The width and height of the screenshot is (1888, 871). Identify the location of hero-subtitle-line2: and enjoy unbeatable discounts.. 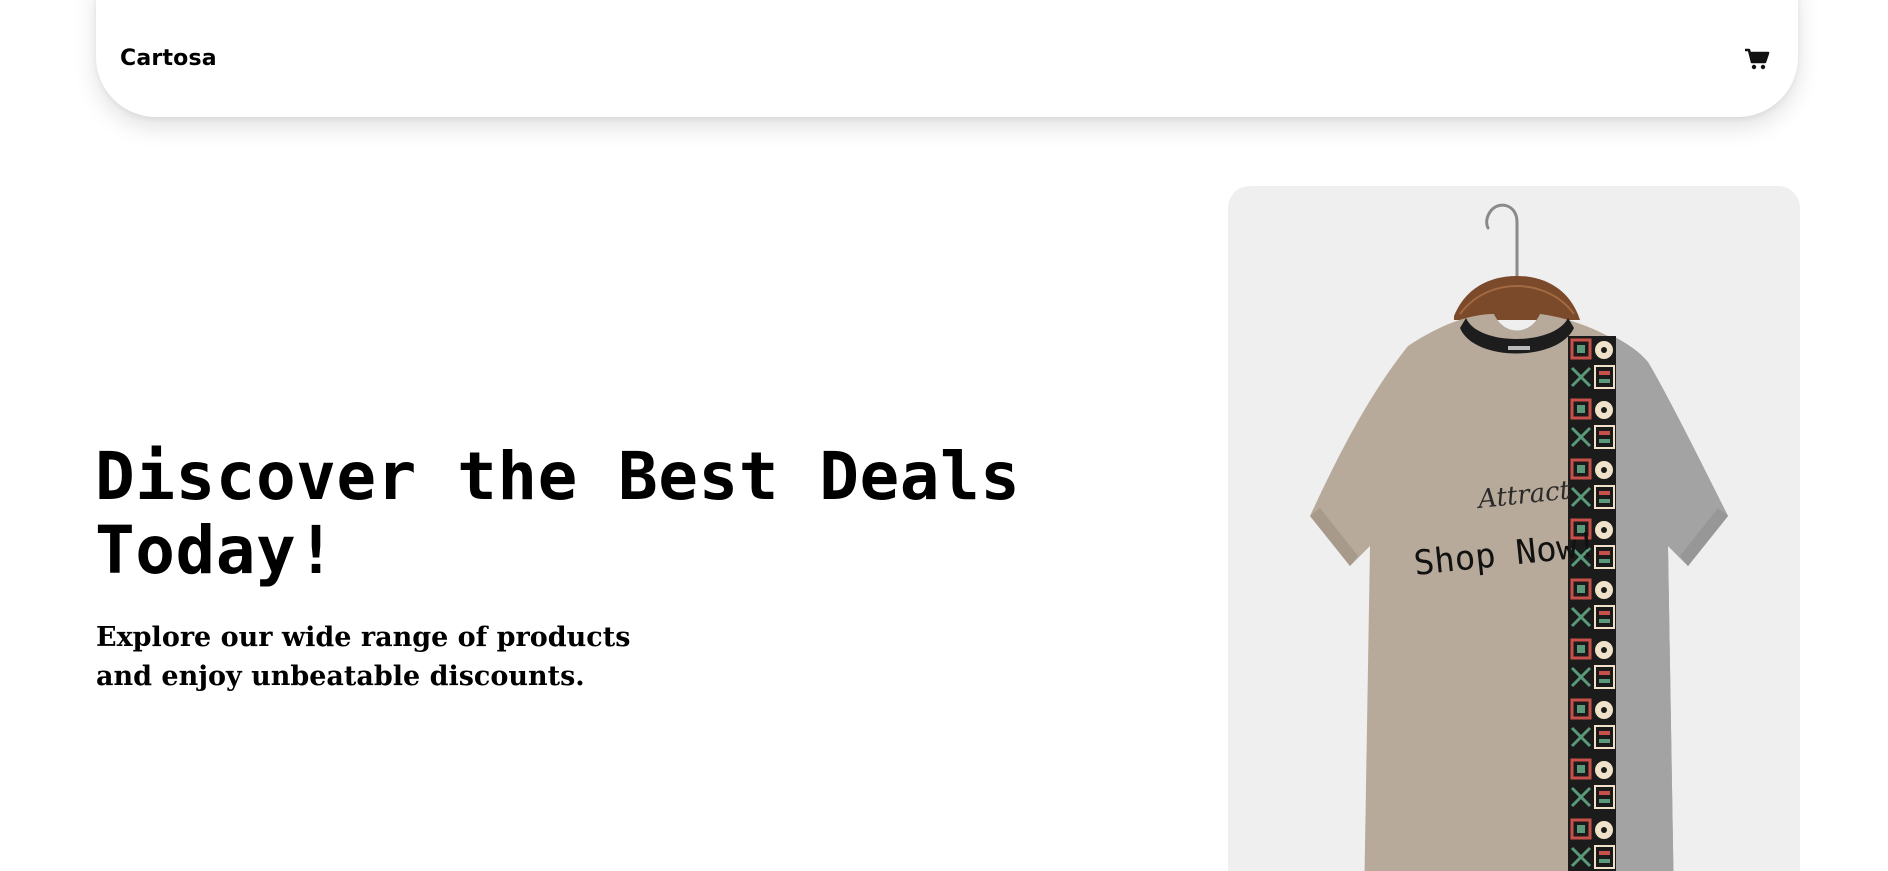
(340, 676).